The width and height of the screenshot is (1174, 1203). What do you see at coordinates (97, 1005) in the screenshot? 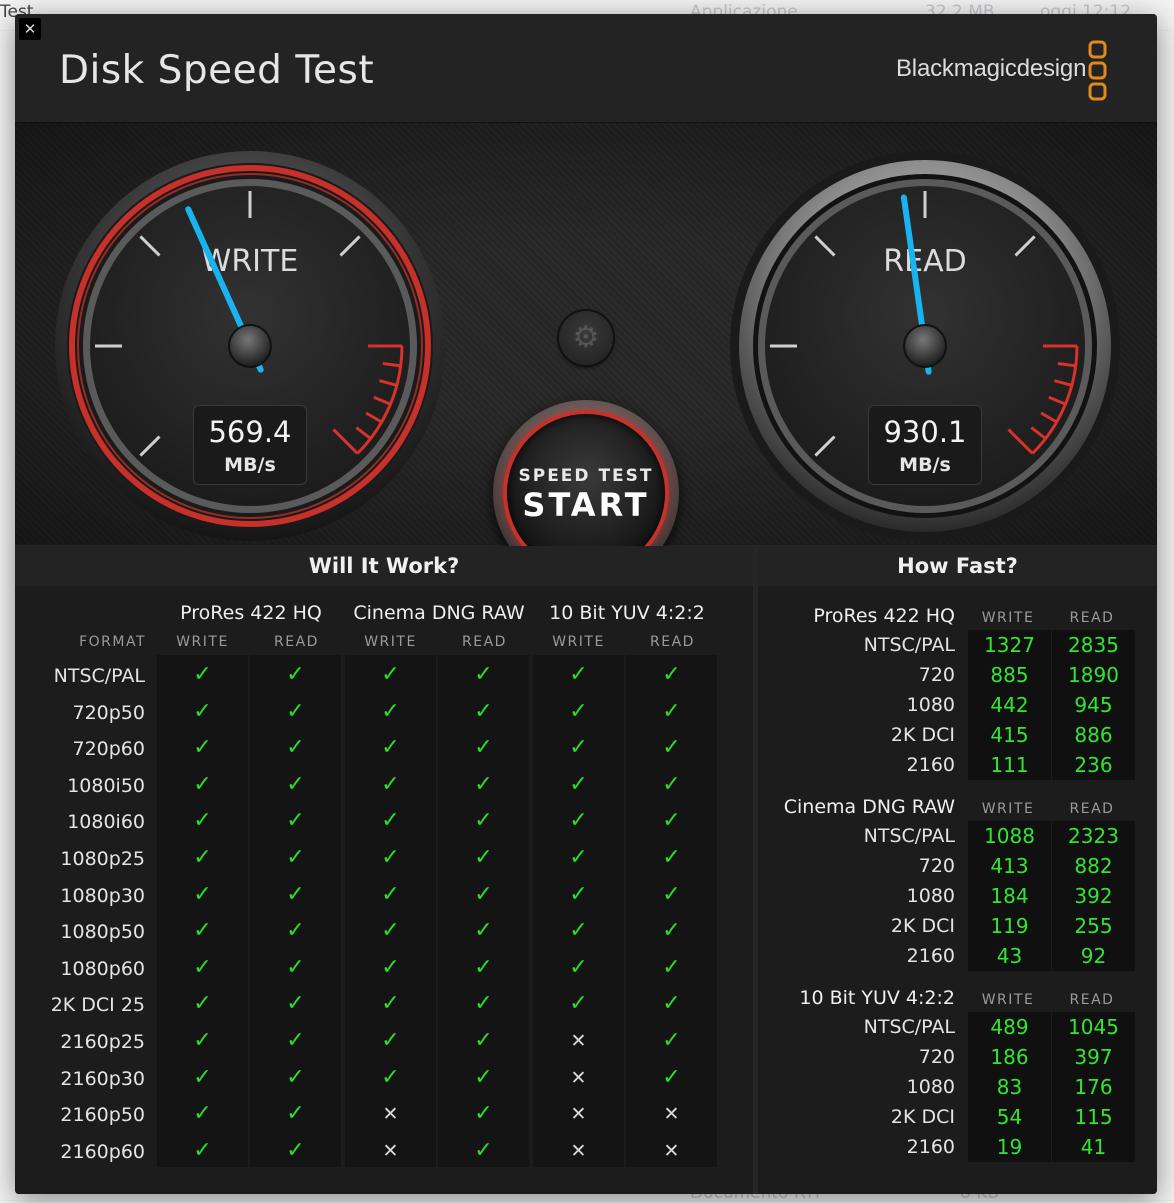
I see `format-row-label: 2K DCI 25` at bounding box center [97, 1005].